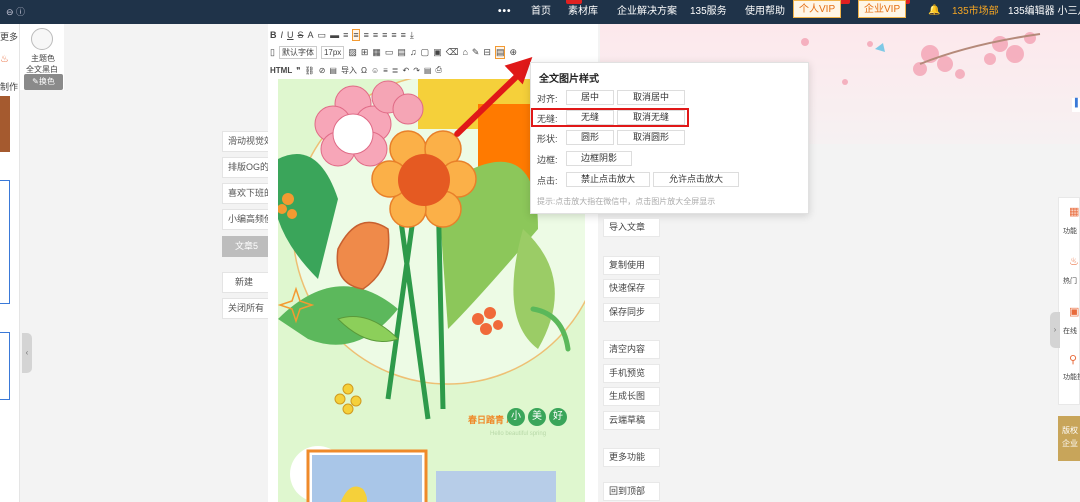 The image size is (1080, 502). Describe the element at coordinates (281, 70) in the screenshot. I see `html-button: HTML` at that location.